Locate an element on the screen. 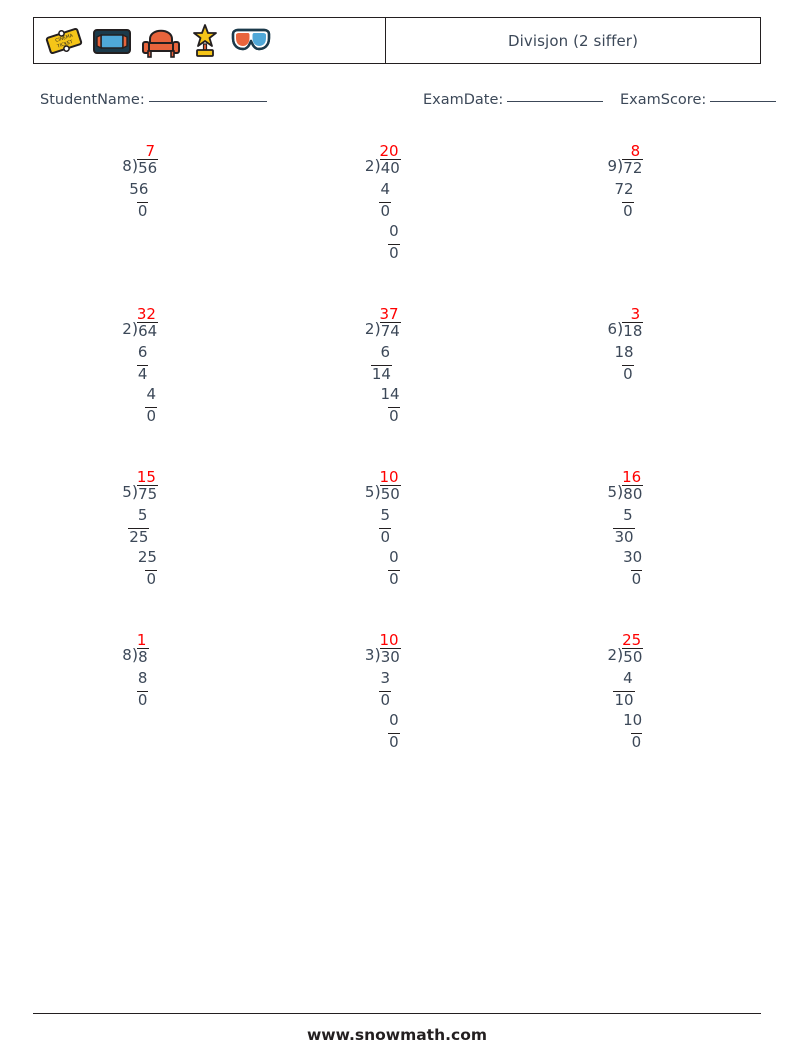 The width and height of the screenshot is (794, 1053). header-title-cell: Divisjon (2 siffer) is located at coordinates (573, 40).